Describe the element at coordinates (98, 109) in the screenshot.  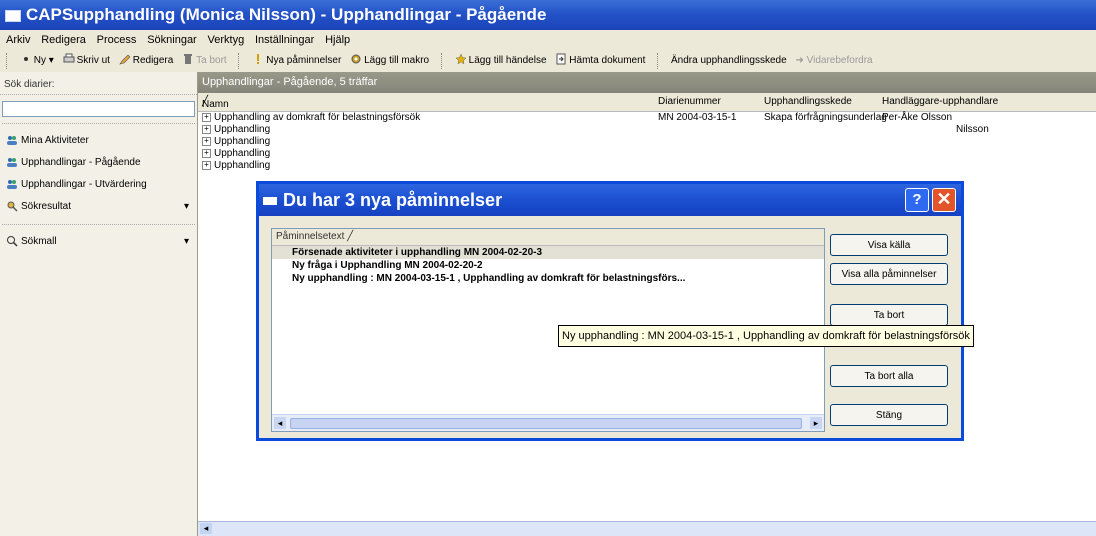
I see `sidebar-search-input` at that location.